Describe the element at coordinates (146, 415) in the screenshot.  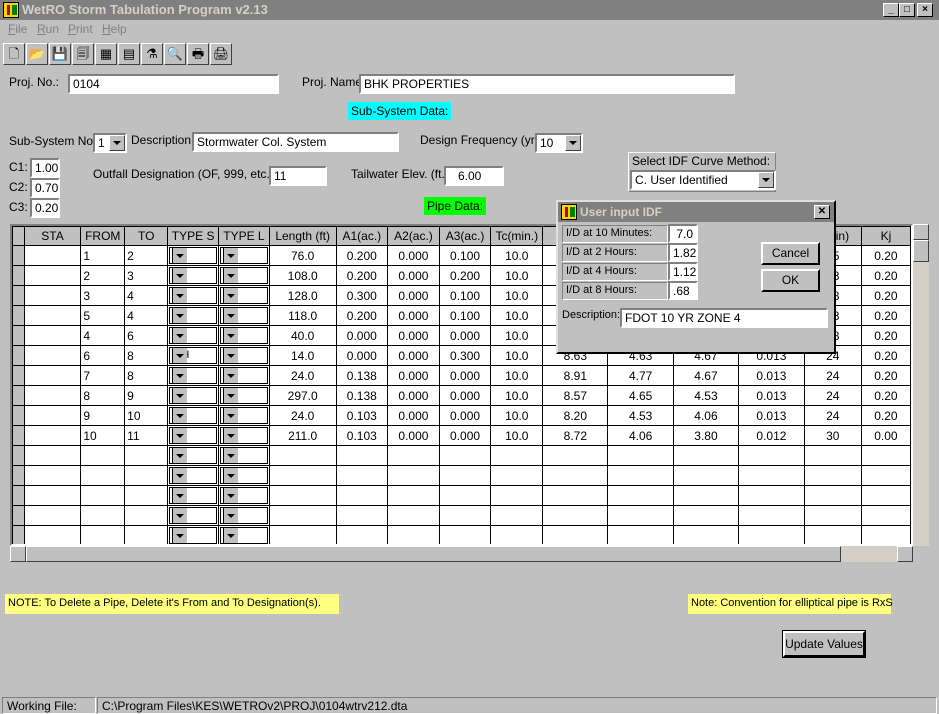
I see `grid-cell: 10` at that location.